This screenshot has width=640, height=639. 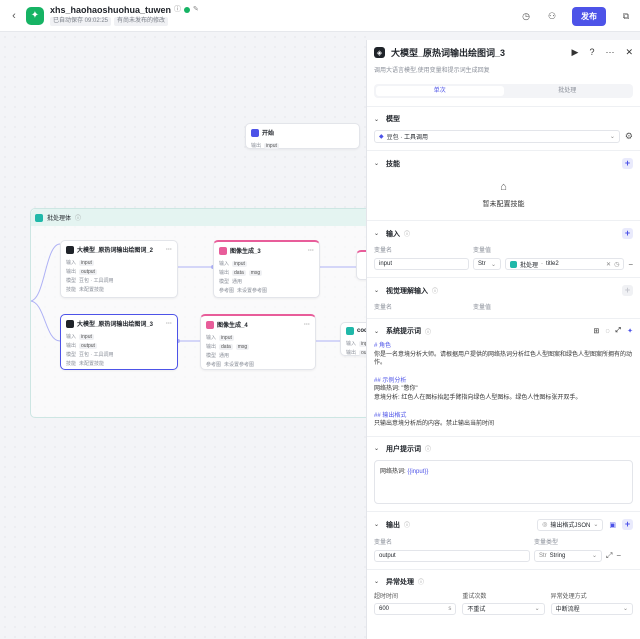 I want to click on output-name-field: output, so click(x=452, y=555).